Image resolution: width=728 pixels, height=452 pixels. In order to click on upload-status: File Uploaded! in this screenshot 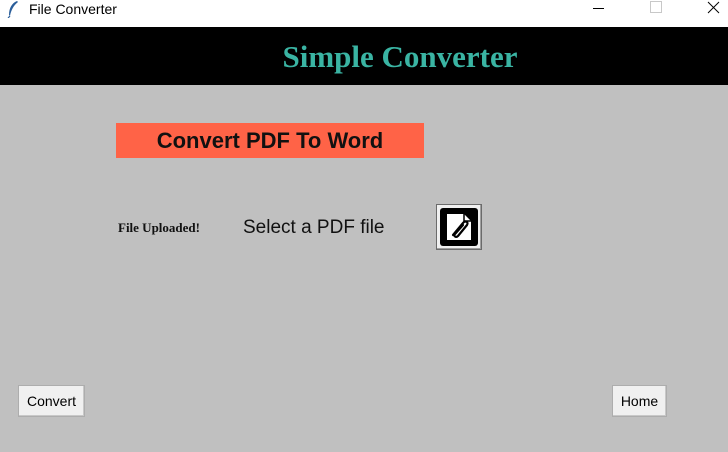, I will do `click(159, 227)`.